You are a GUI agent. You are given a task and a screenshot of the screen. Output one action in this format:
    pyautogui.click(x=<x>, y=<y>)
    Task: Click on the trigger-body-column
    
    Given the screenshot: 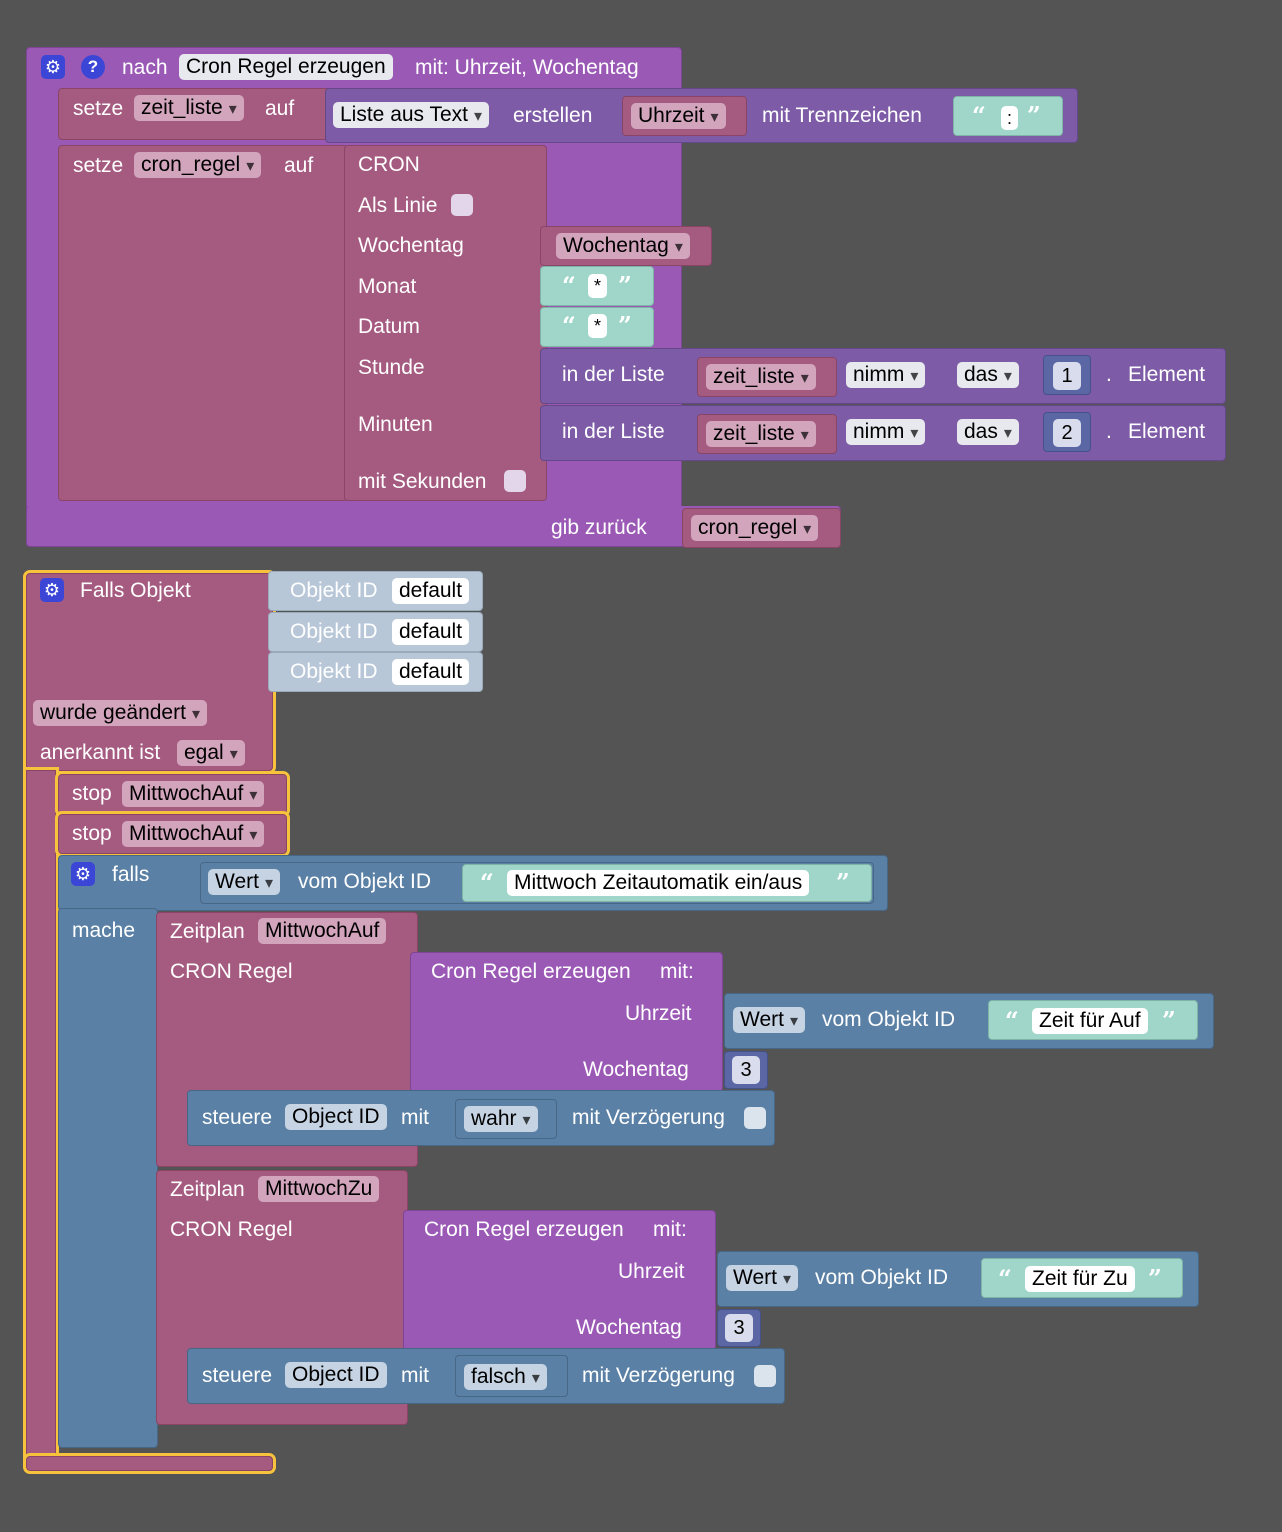 What is the action you would take?
    pyautogui.click(x=41, y=1120)
    